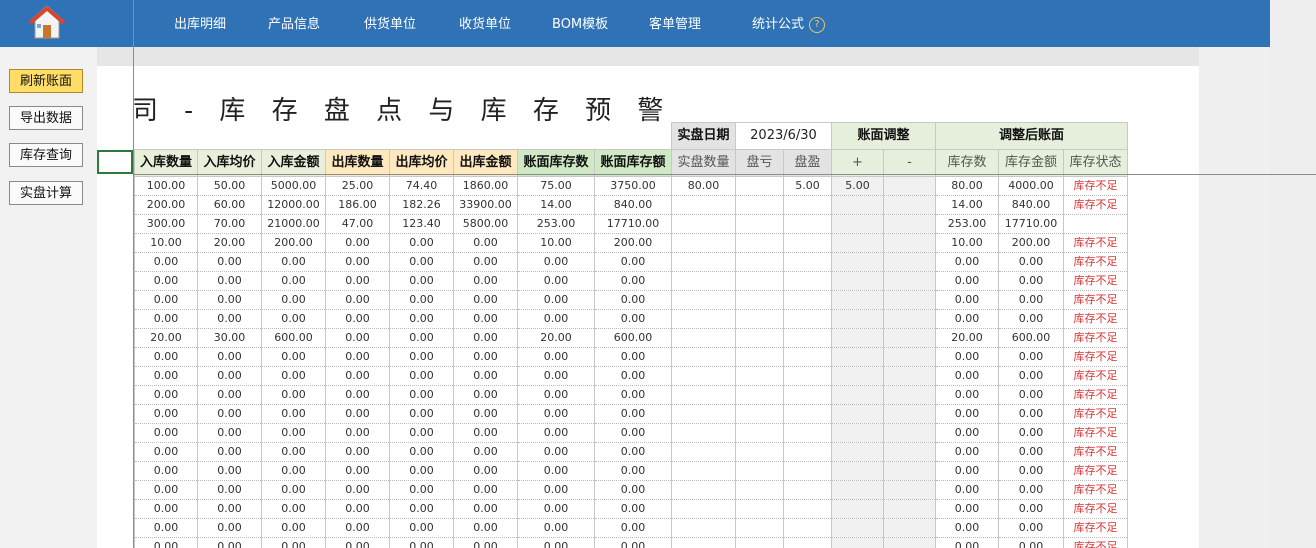 This screenshot has width=1316, height=548. I want to click on table-cell: 253.00, so click(556, 224).